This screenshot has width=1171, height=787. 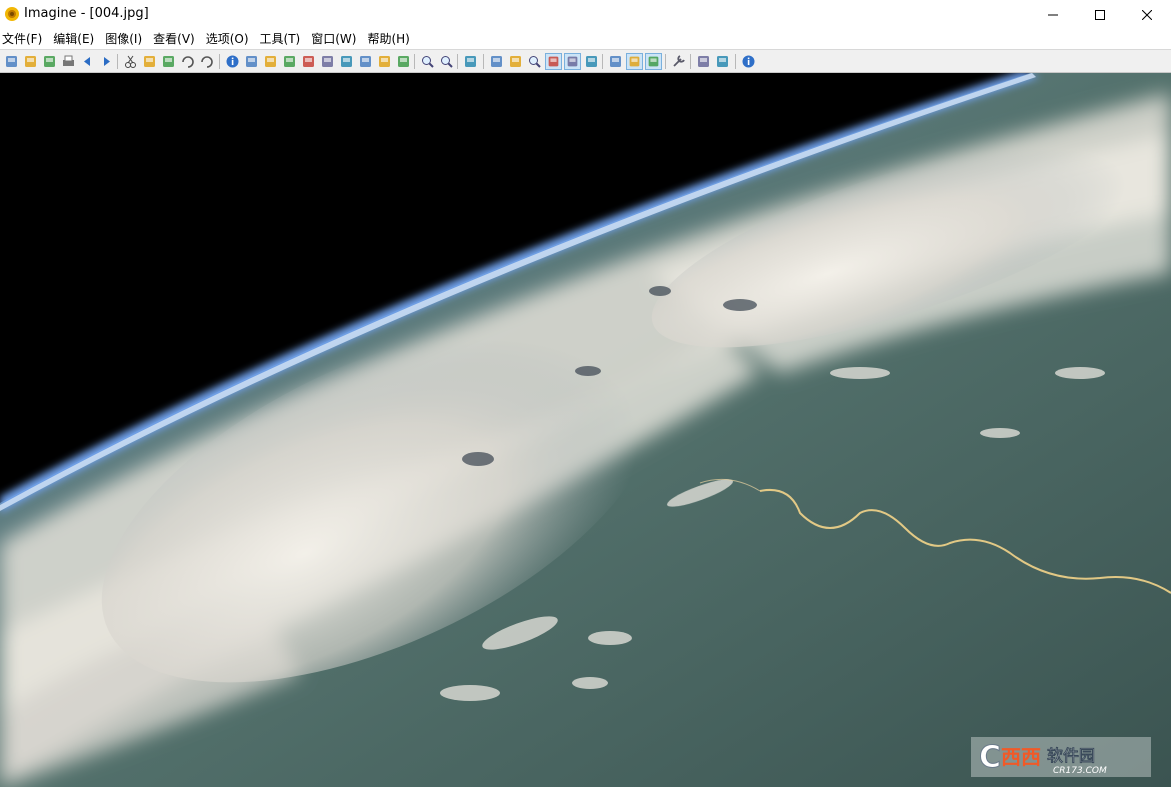 I want to click on undo-button, so click(x=187, y=61).